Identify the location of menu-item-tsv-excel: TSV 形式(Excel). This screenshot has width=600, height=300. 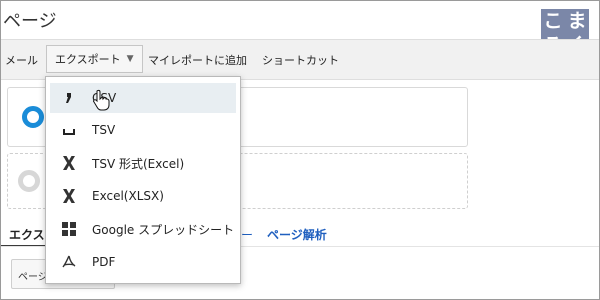
(143, 163).